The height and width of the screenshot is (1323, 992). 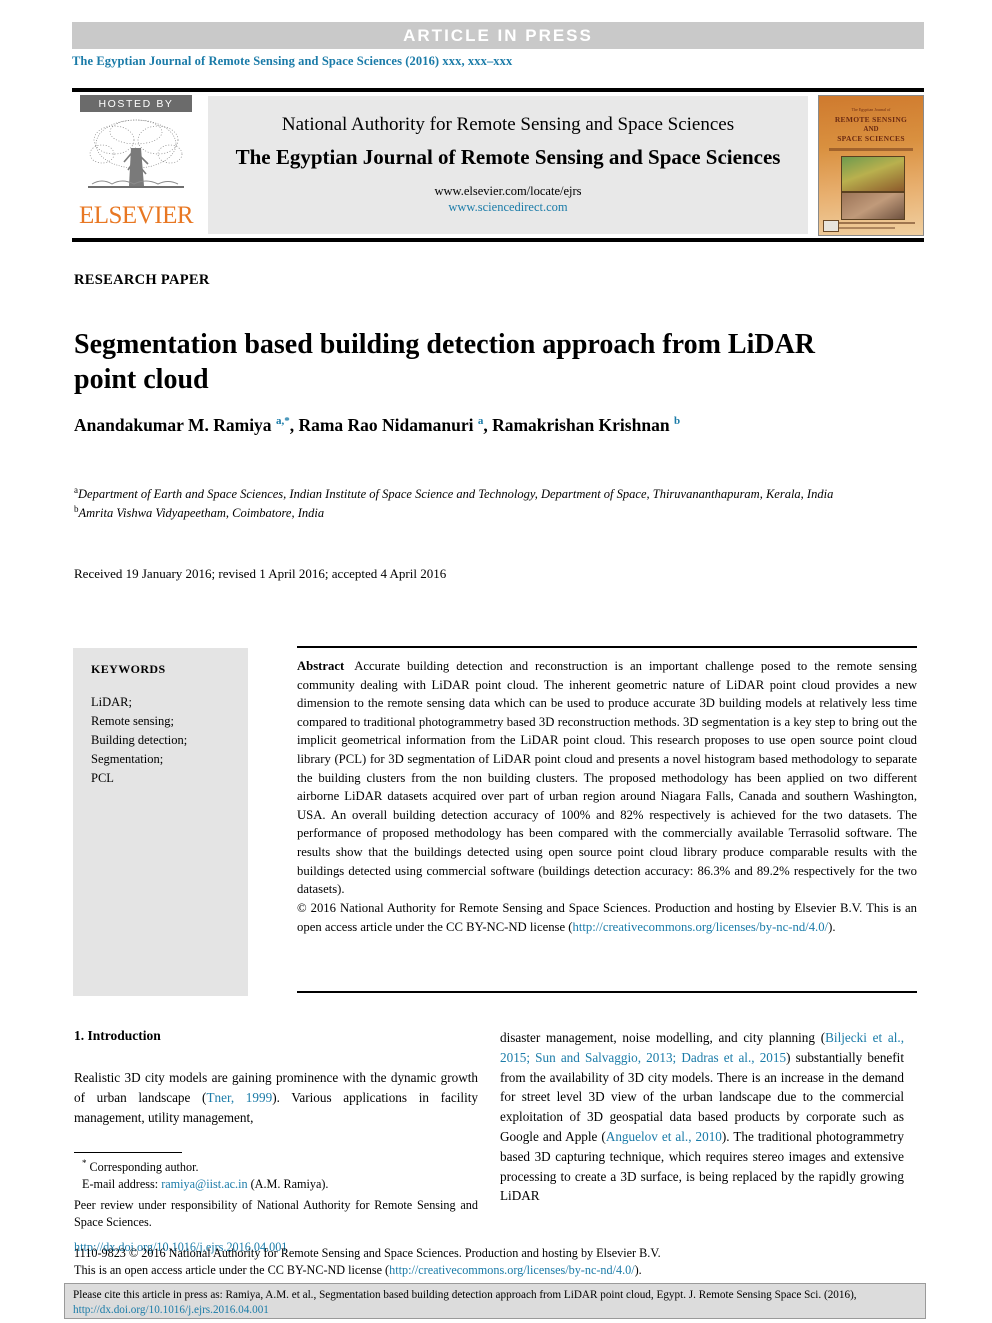 What do you see at coordinates (871, 128) in the screenshot?
I see `cover-line-3: AND` at bounding box center [871, 128].